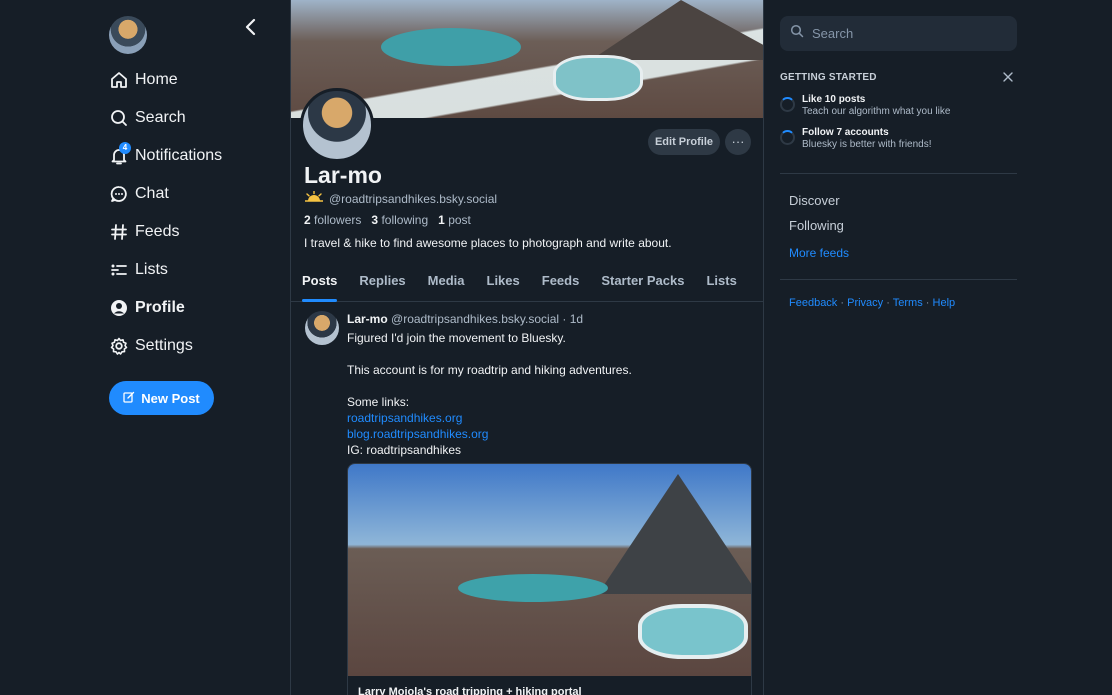  Describe the element at coordinates (475, 319) in the screenshot. I see `post-handle: @roadtripsandhikes.bsky.social` at that location.